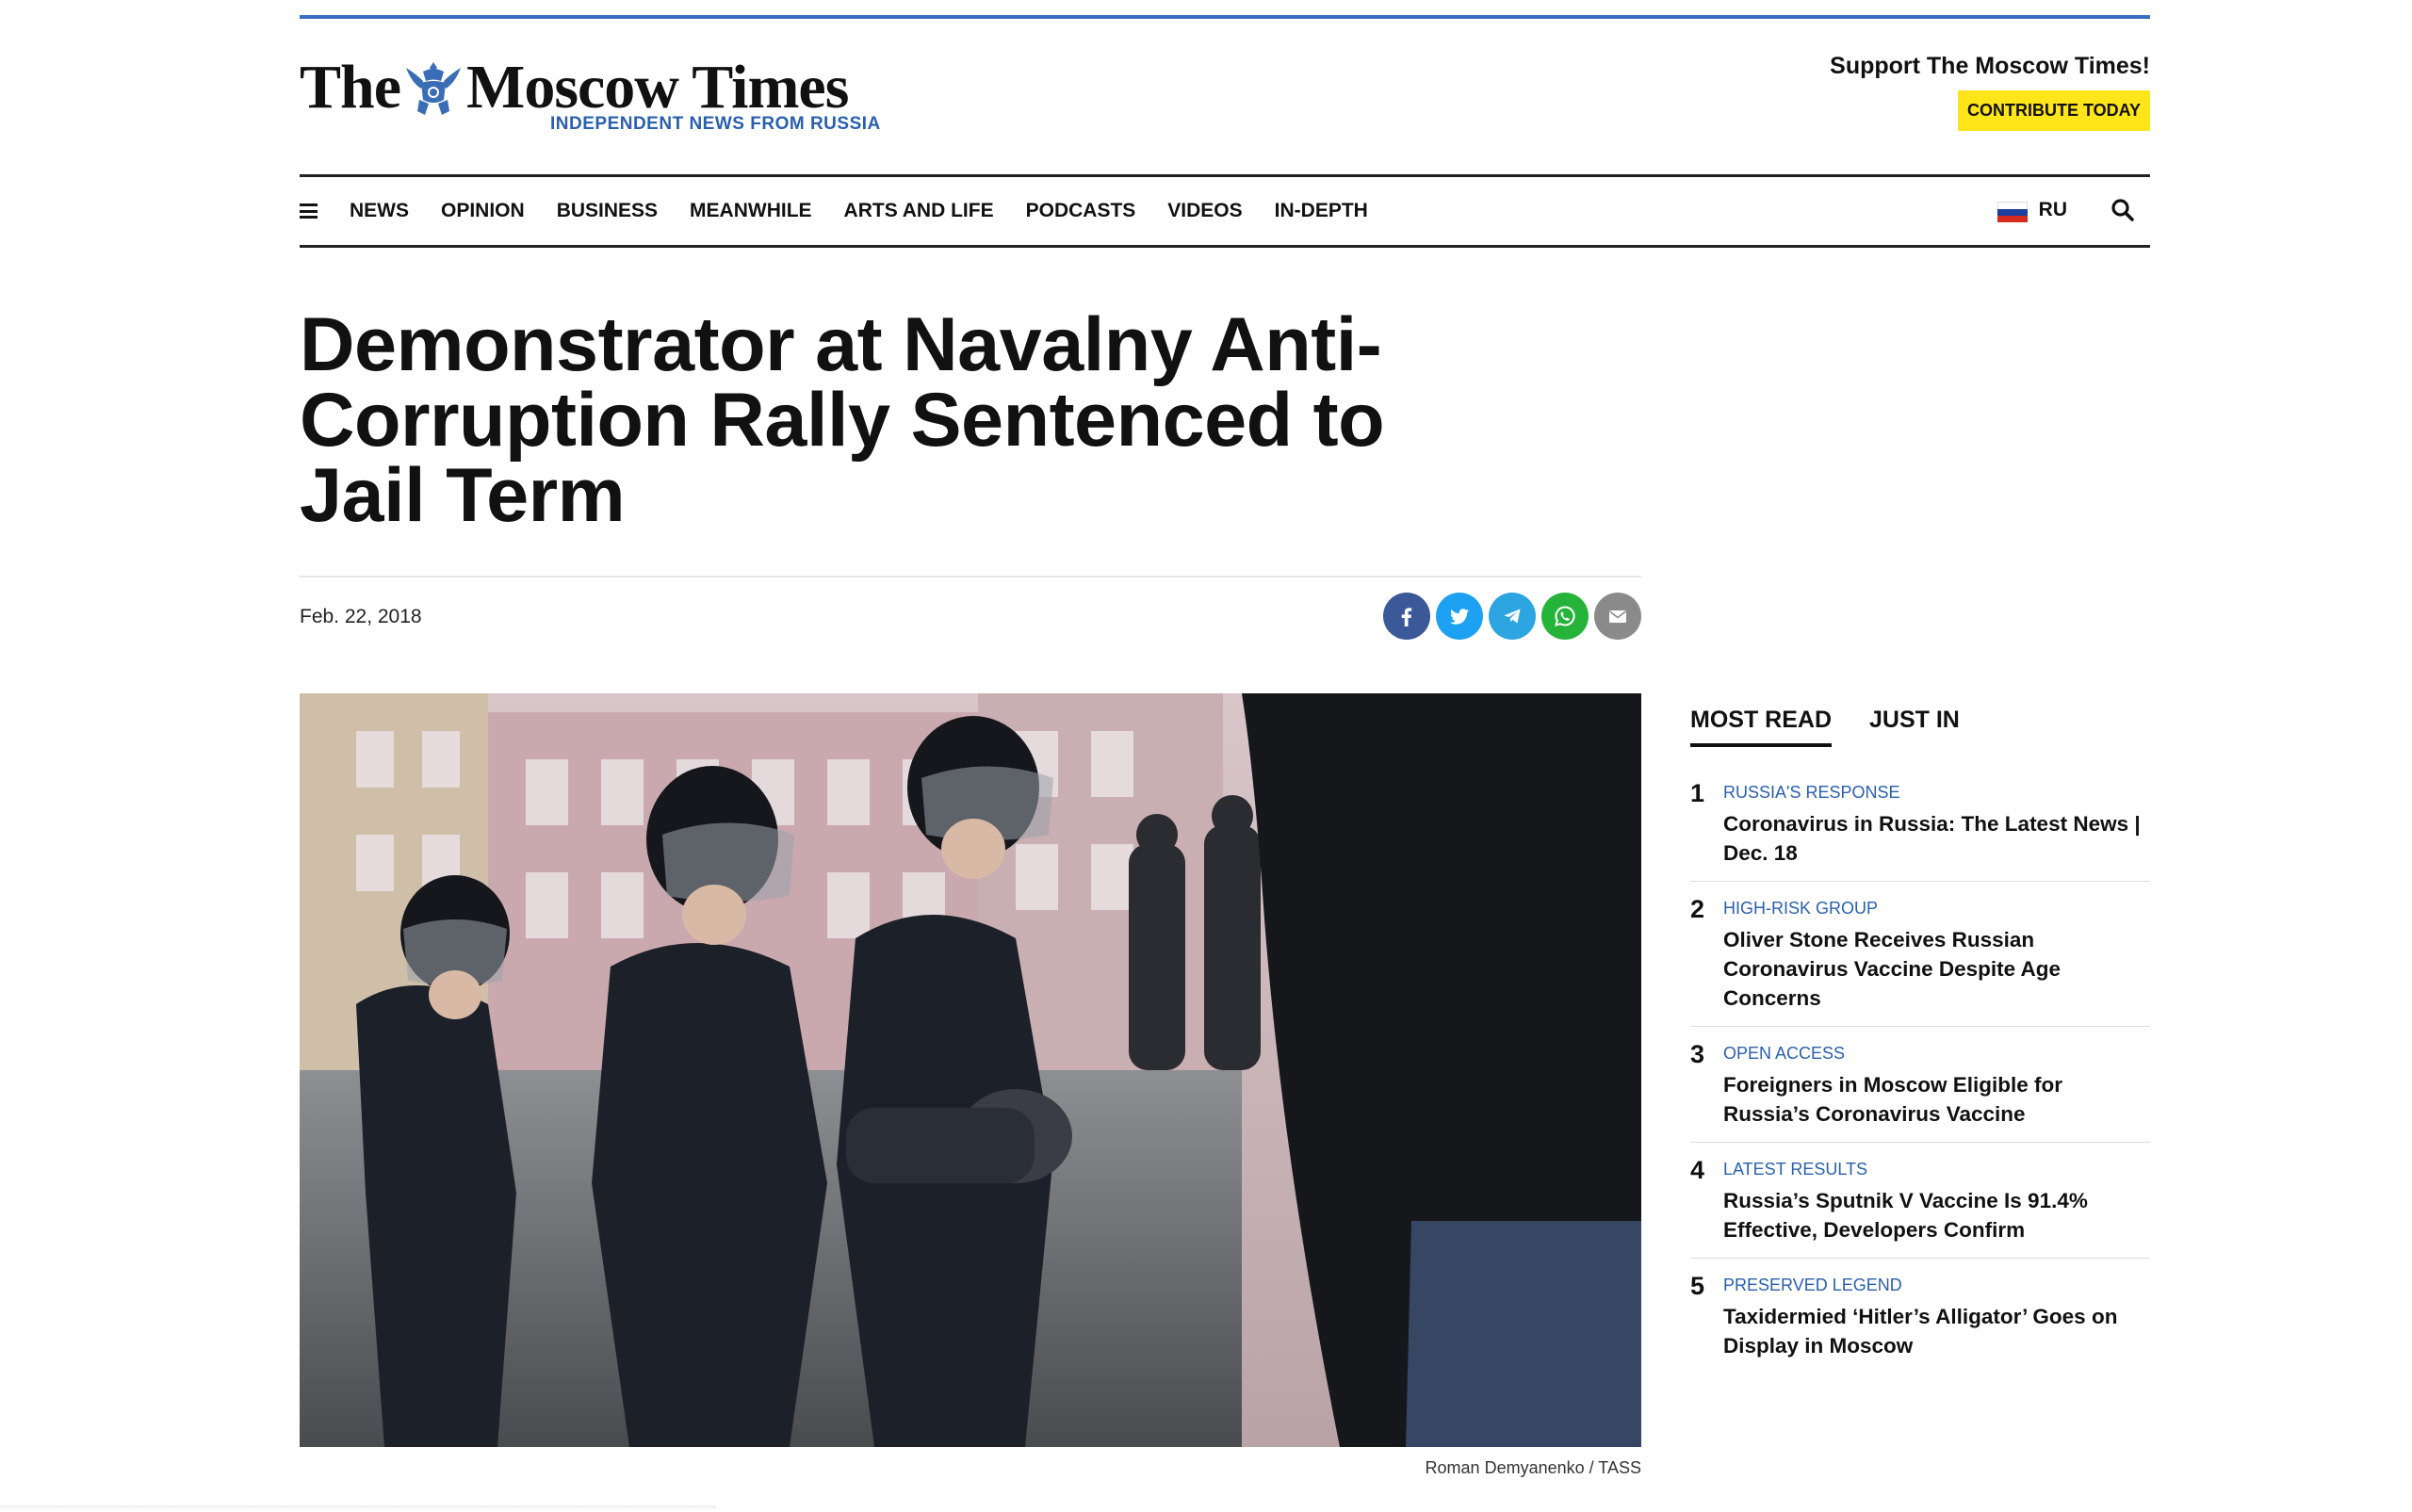  I want to click on top-accent-line, so click(1225, 17).